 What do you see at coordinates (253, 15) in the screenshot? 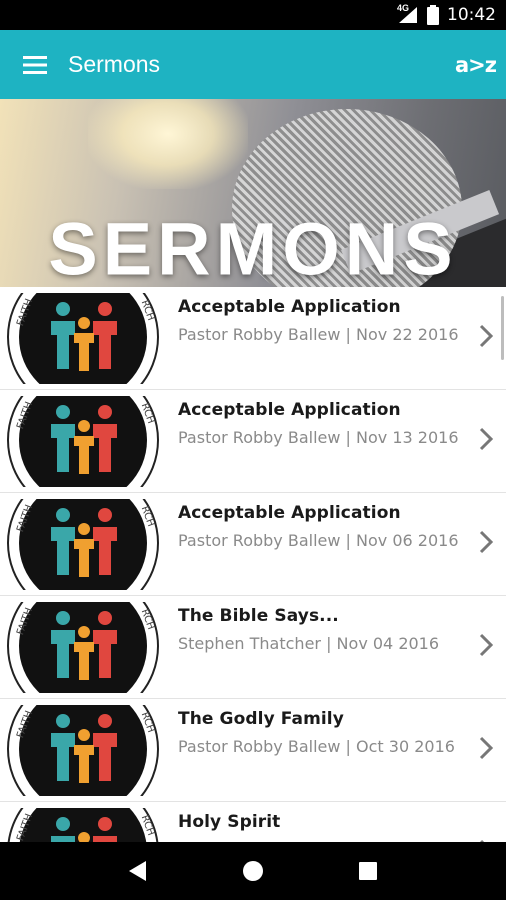
I see `status-bar: 4G 10:42` at bounding box center [253, 15].